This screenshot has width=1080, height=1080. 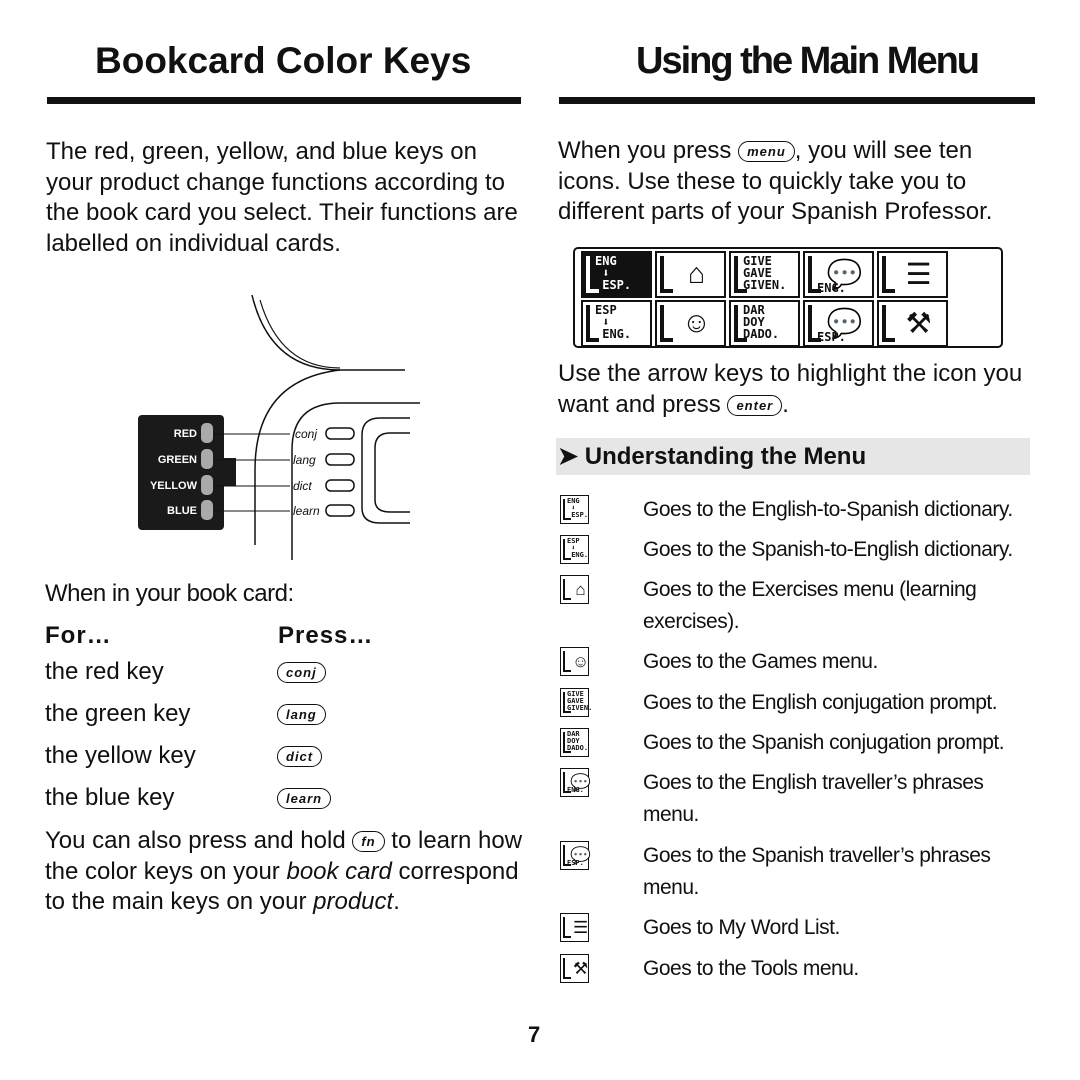 I want to click on icon-description: Goes to the English conjugation prompt., so click(x=820, y=702).